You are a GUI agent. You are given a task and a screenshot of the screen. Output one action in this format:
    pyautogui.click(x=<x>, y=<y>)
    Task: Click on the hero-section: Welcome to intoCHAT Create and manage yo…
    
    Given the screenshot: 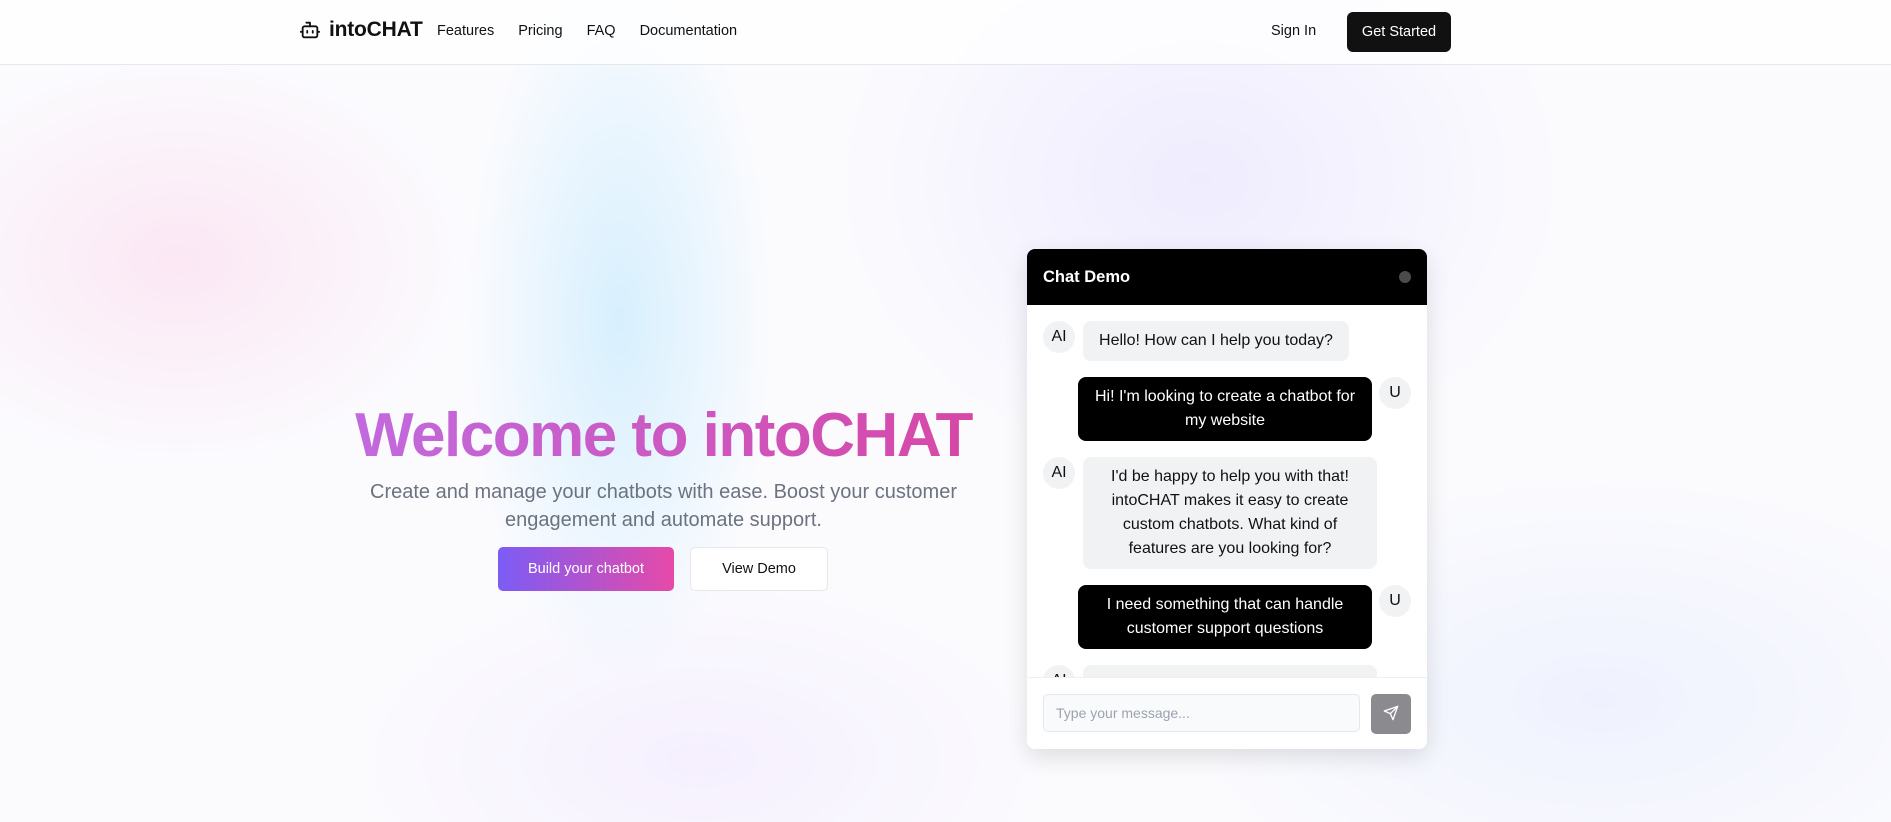 What is the action you would take?
    pyautogui.click(x=663, y=495)
    